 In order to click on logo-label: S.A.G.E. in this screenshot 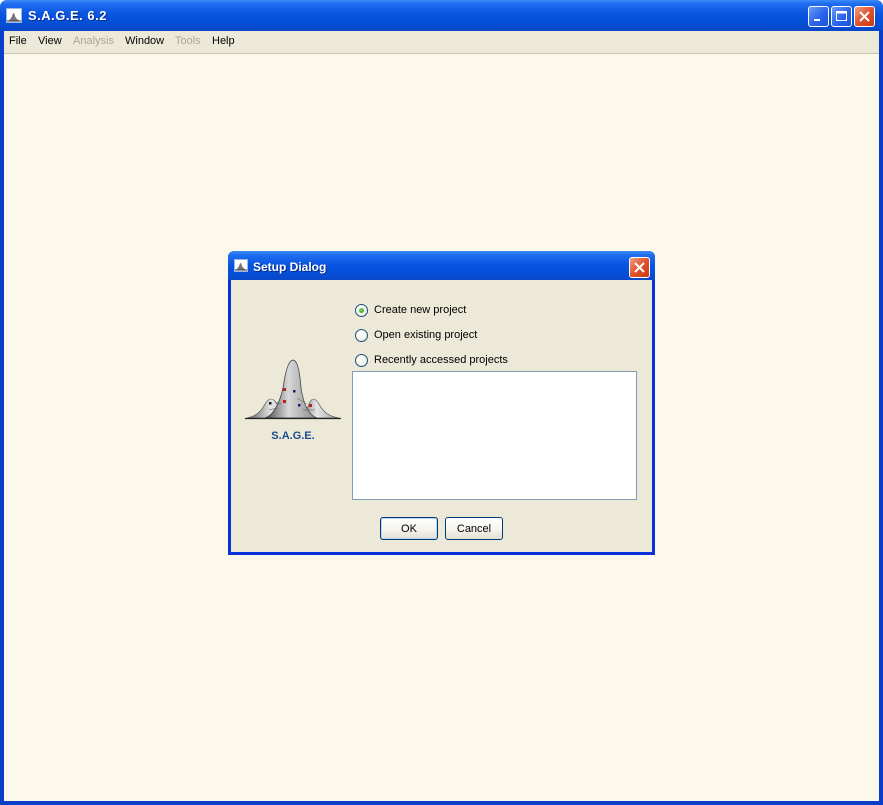, I will do `click(293, 436)`.